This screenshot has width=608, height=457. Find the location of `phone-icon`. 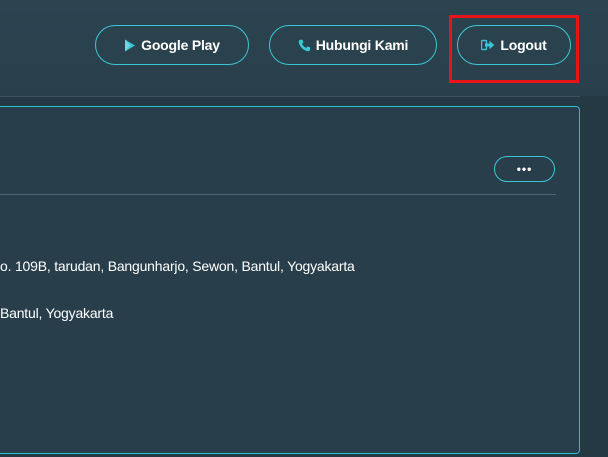

phone-icon is located at coordinates (304, 45).